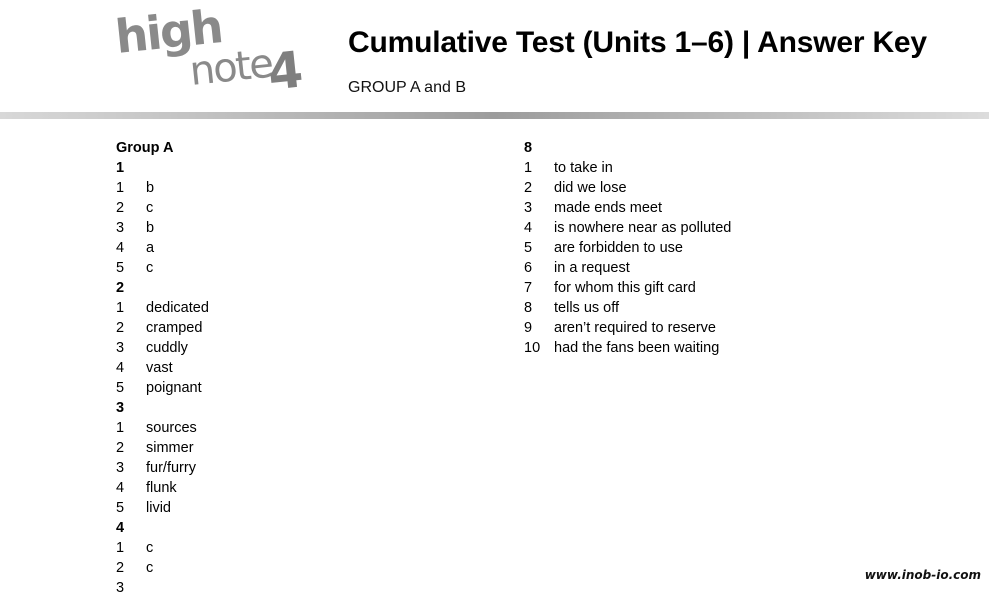  Describe the element at coordinates (528, 288) in the screenshot. I see `item-number: 7` at that location.